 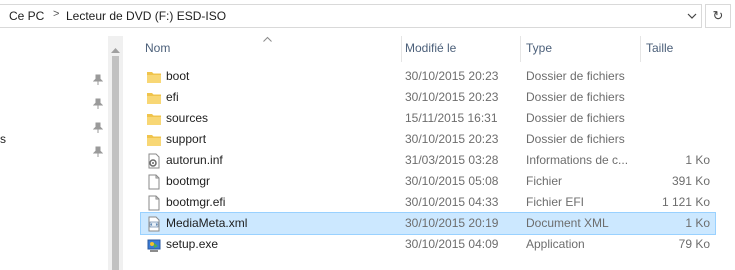 What do you see at coordinates (207, 223) in the screenshot?
I see `file-name: MediaMeta.xml` at bounding box center [207, 223].